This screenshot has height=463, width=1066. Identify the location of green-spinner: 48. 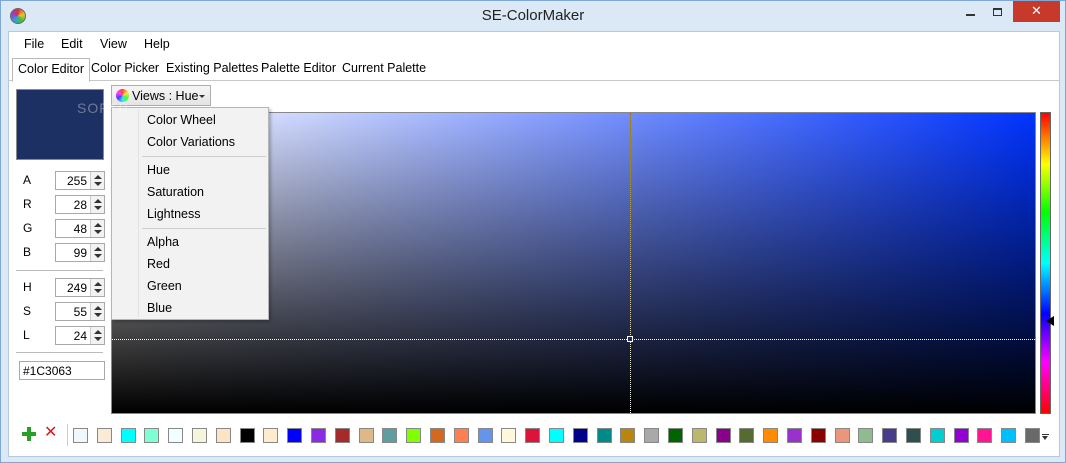
(80, 228).